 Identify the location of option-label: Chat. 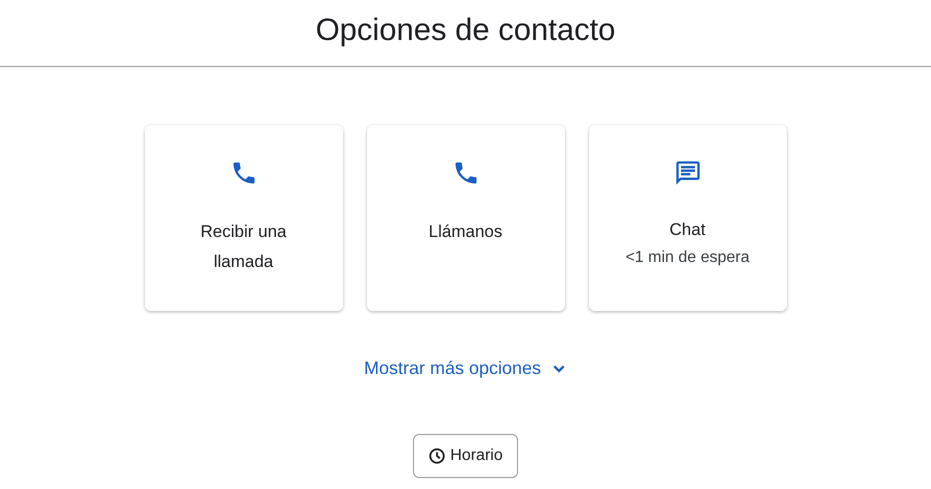
(687, 230).